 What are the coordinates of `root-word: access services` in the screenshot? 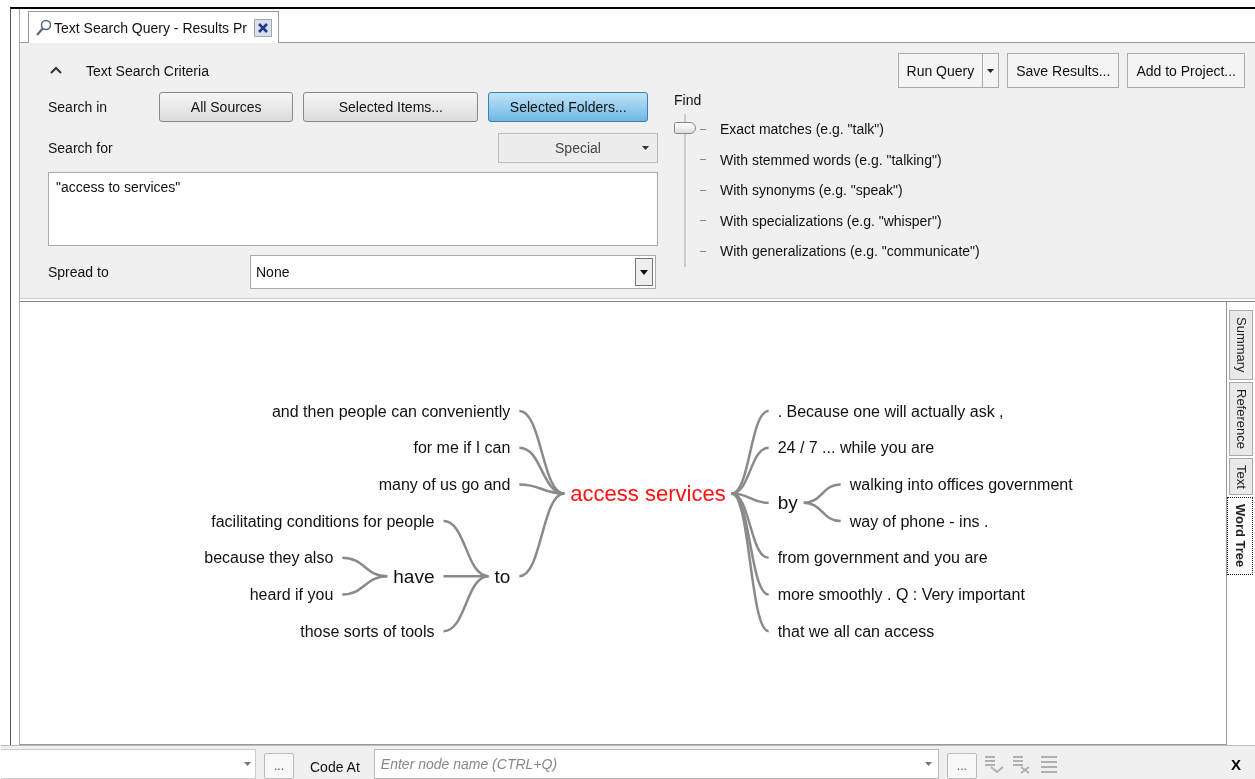 It's located at (648, 494).